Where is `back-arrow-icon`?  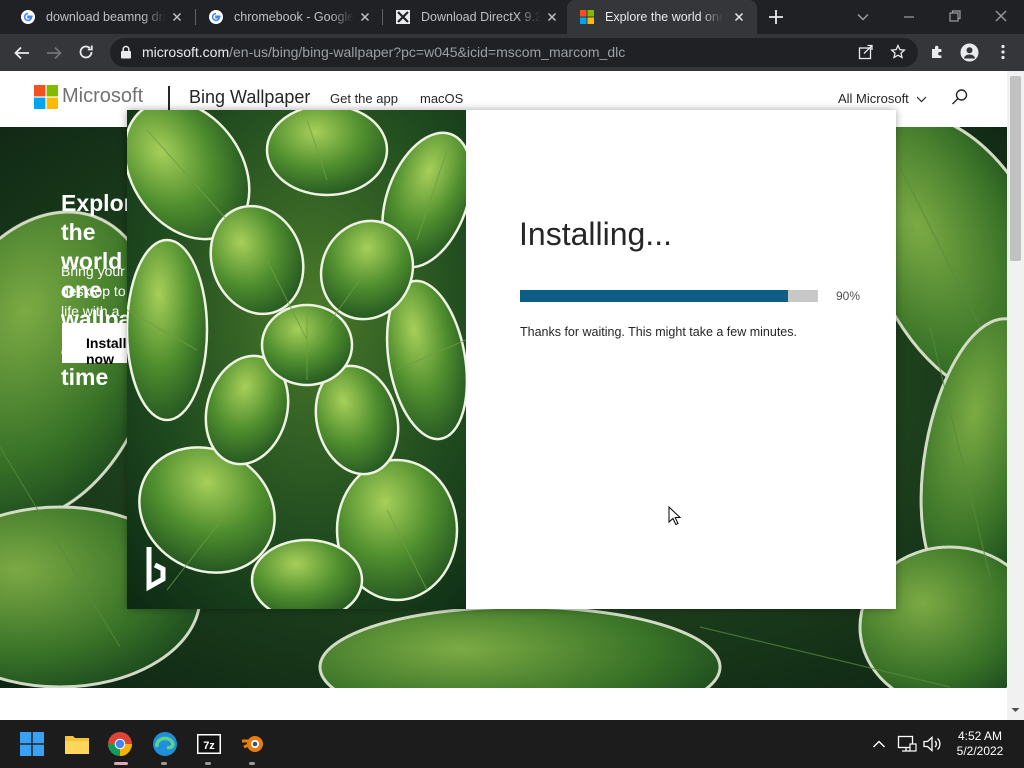
back-arrow-icon is located at coordinates (22, 53).